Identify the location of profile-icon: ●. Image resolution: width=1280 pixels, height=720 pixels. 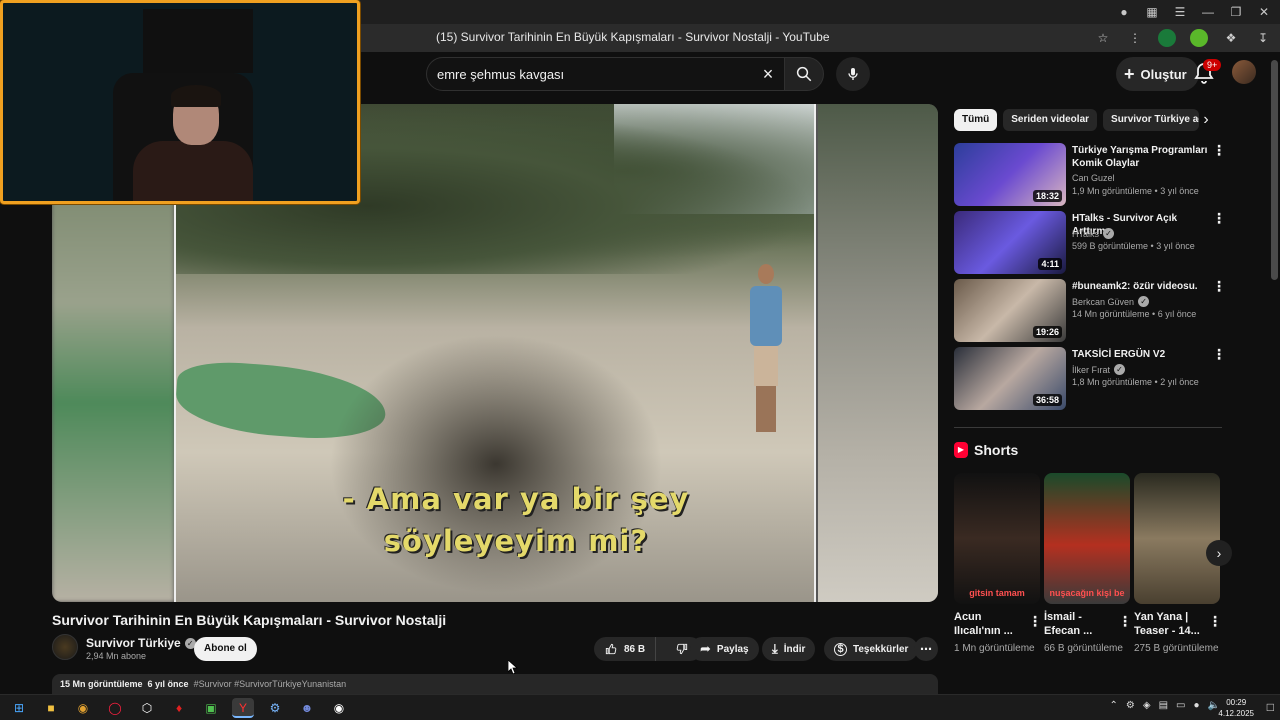
(1124, 12).